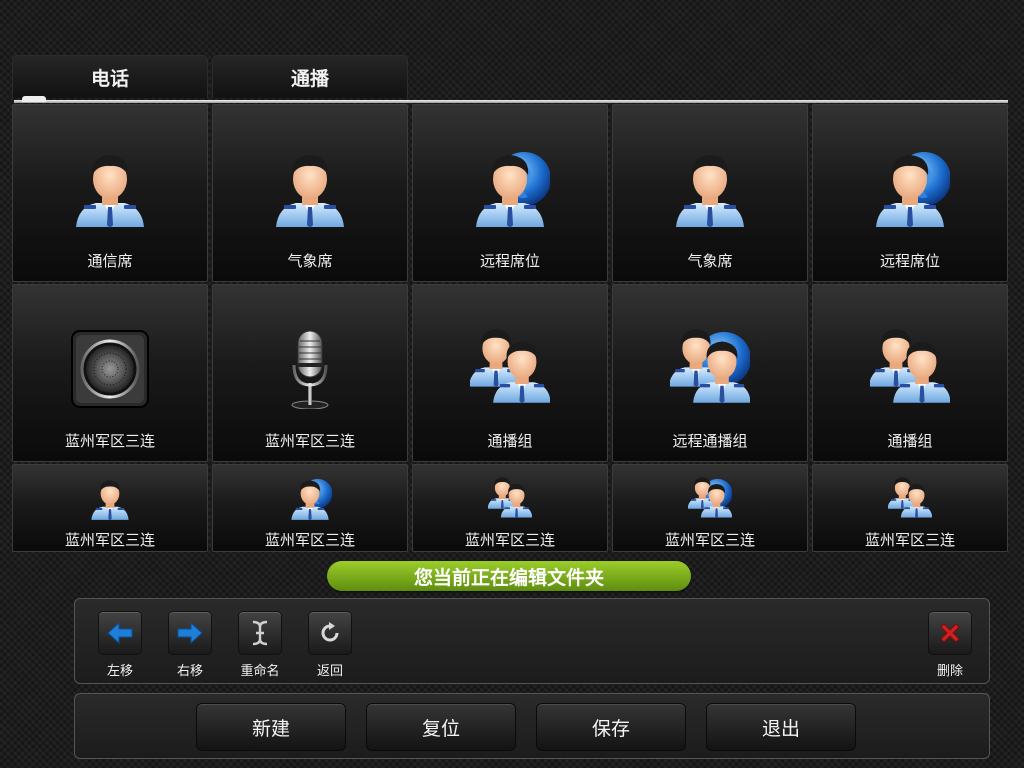 This screenshot has height=768, width=1024. What do you see at coordinates (34, 99) in the screenshot?
I see `active-tab-indicator` at bounding box center [34, 99].